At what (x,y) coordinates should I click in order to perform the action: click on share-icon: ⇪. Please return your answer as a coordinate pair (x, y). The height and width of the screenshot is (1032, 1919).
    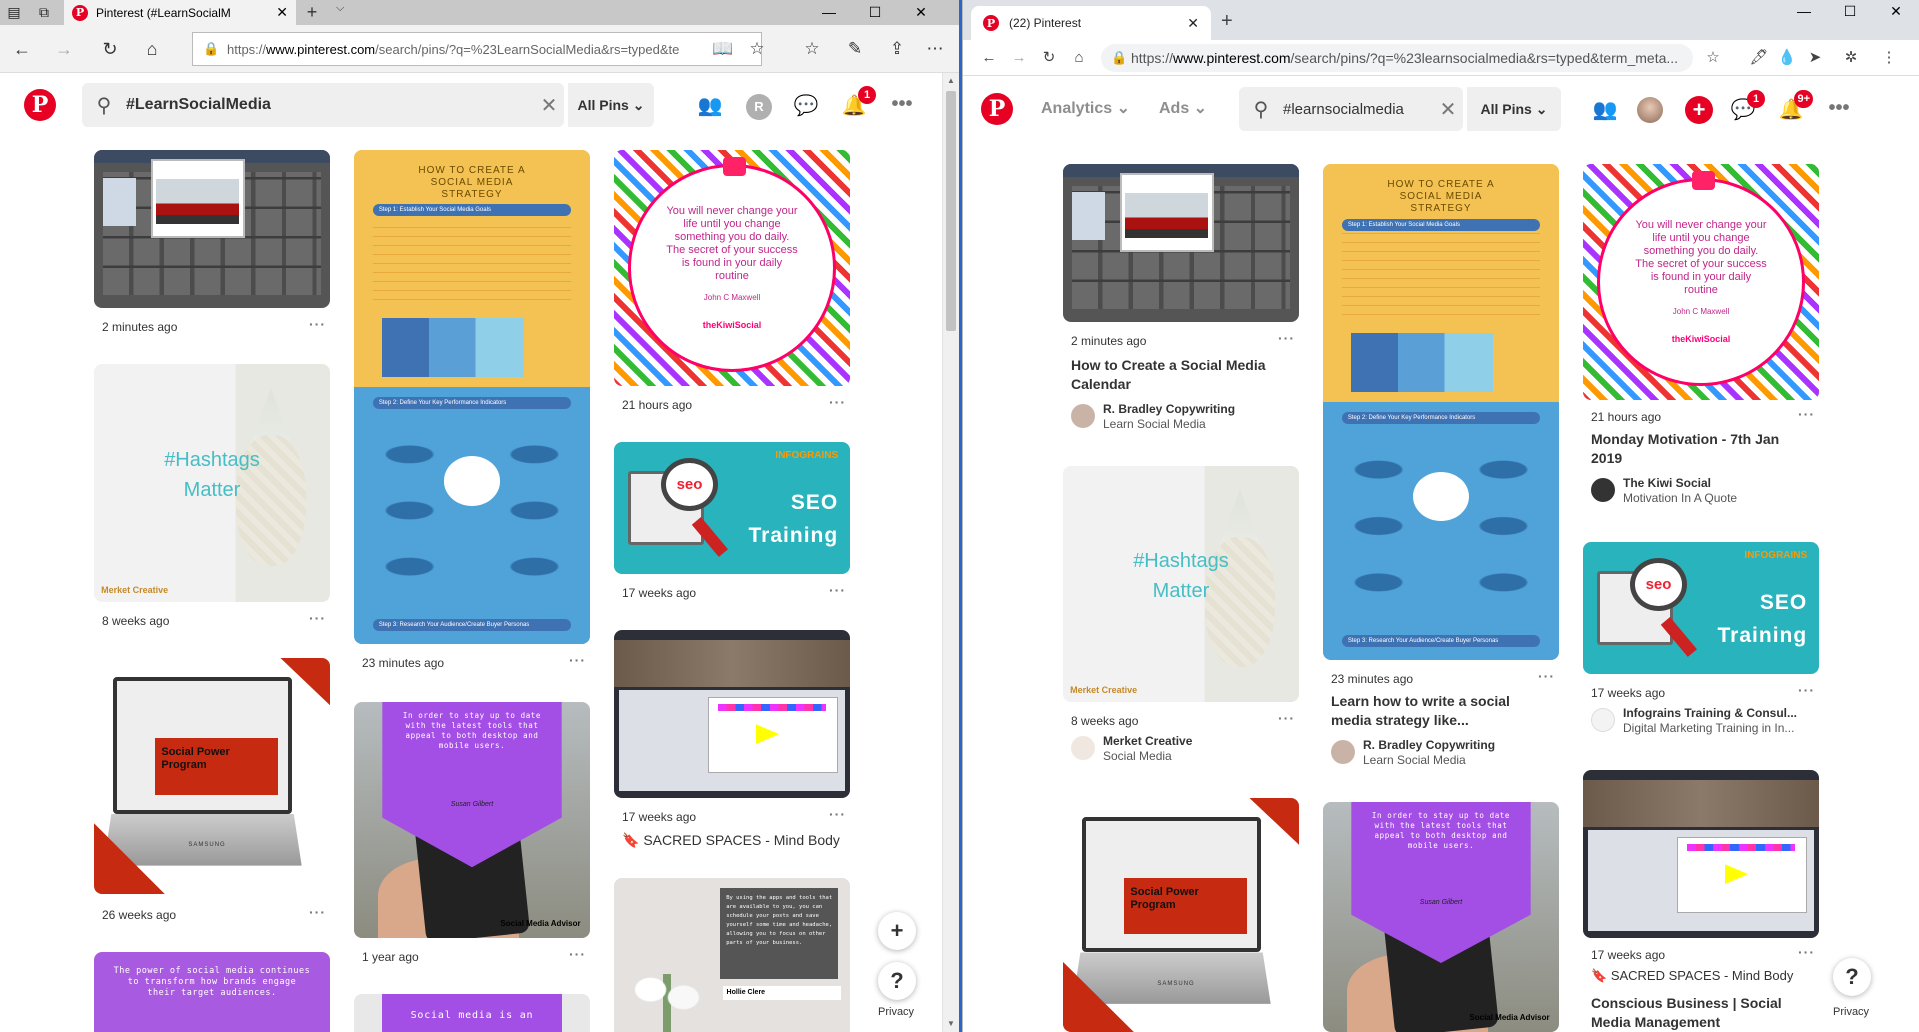
    Looking at the image, I should click on (897, 49).